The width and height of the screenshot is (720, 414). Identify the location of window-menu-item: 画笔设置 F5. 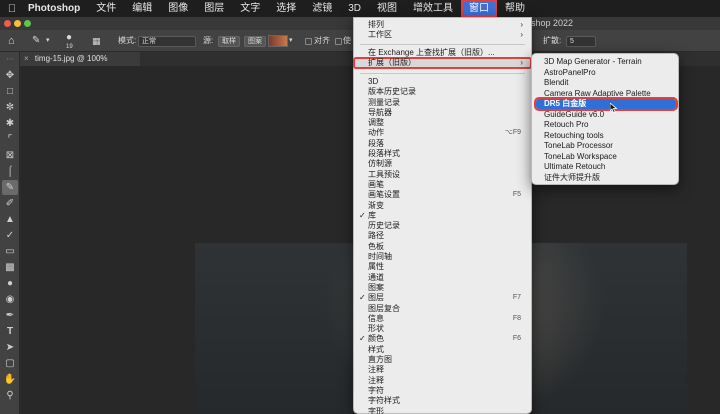
(442, 195).